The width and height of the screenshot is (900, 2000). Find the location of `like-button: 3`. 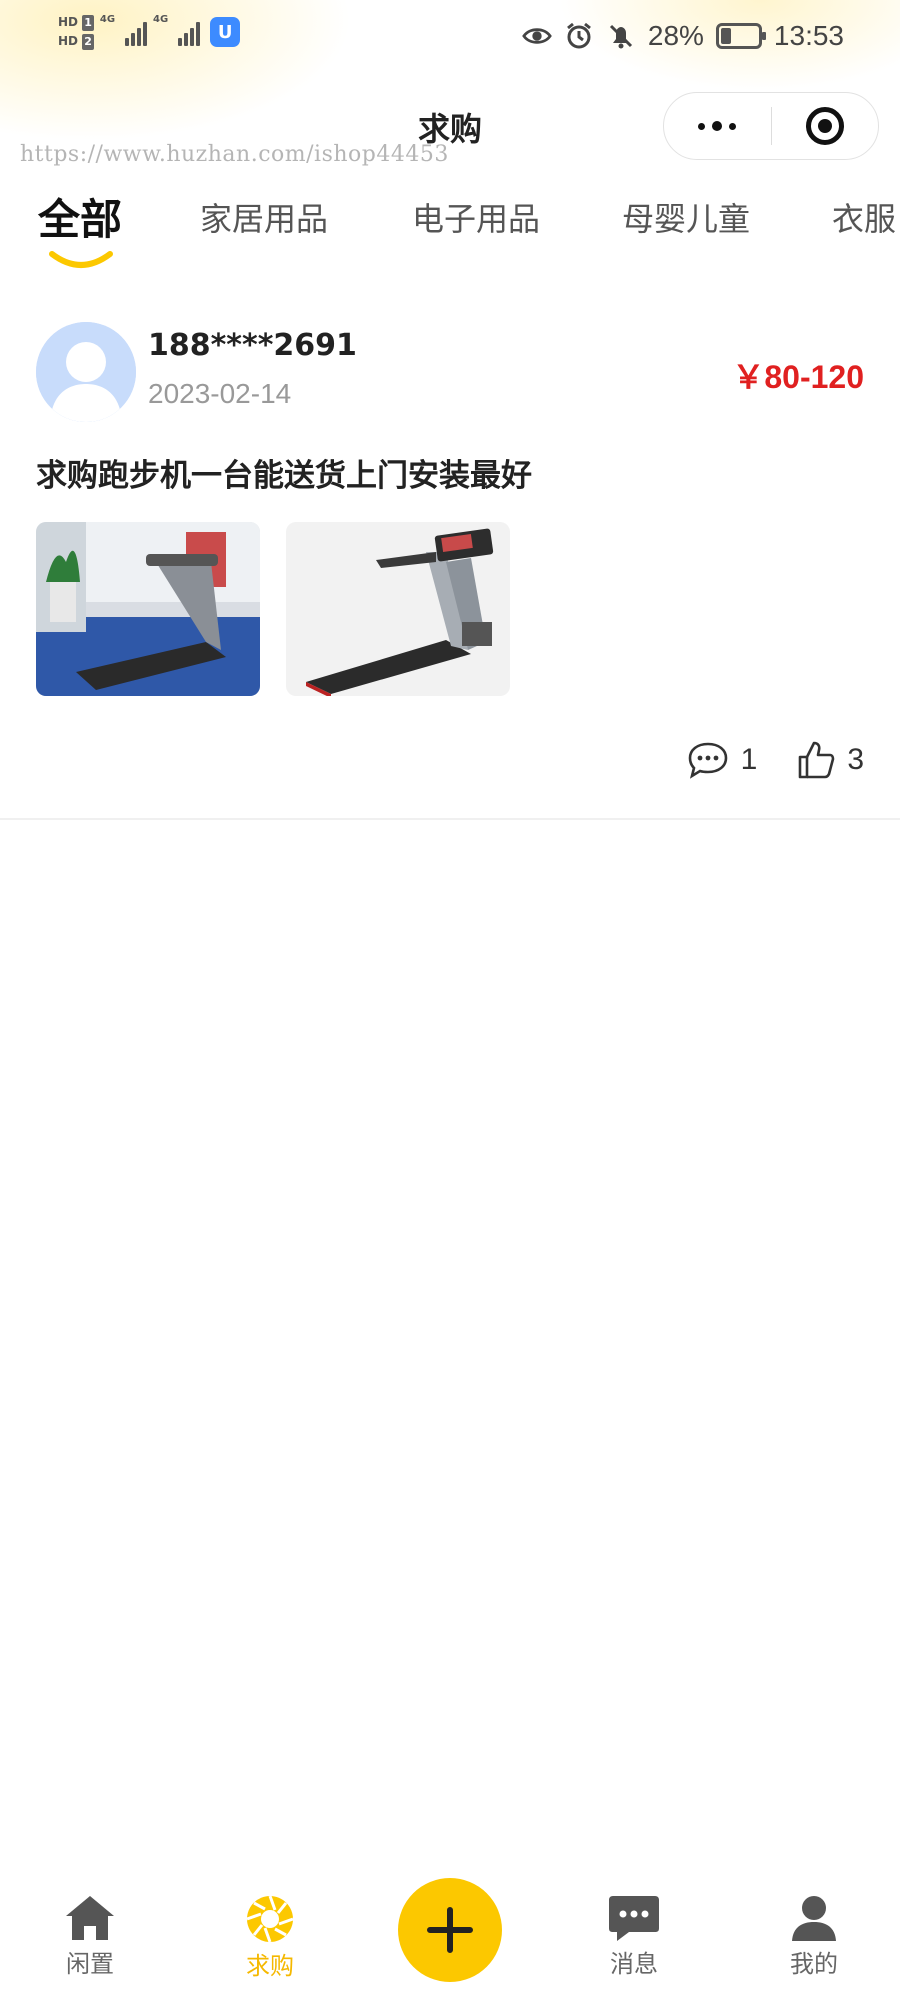

like-button: 3 is located at coordinates (830, 760).